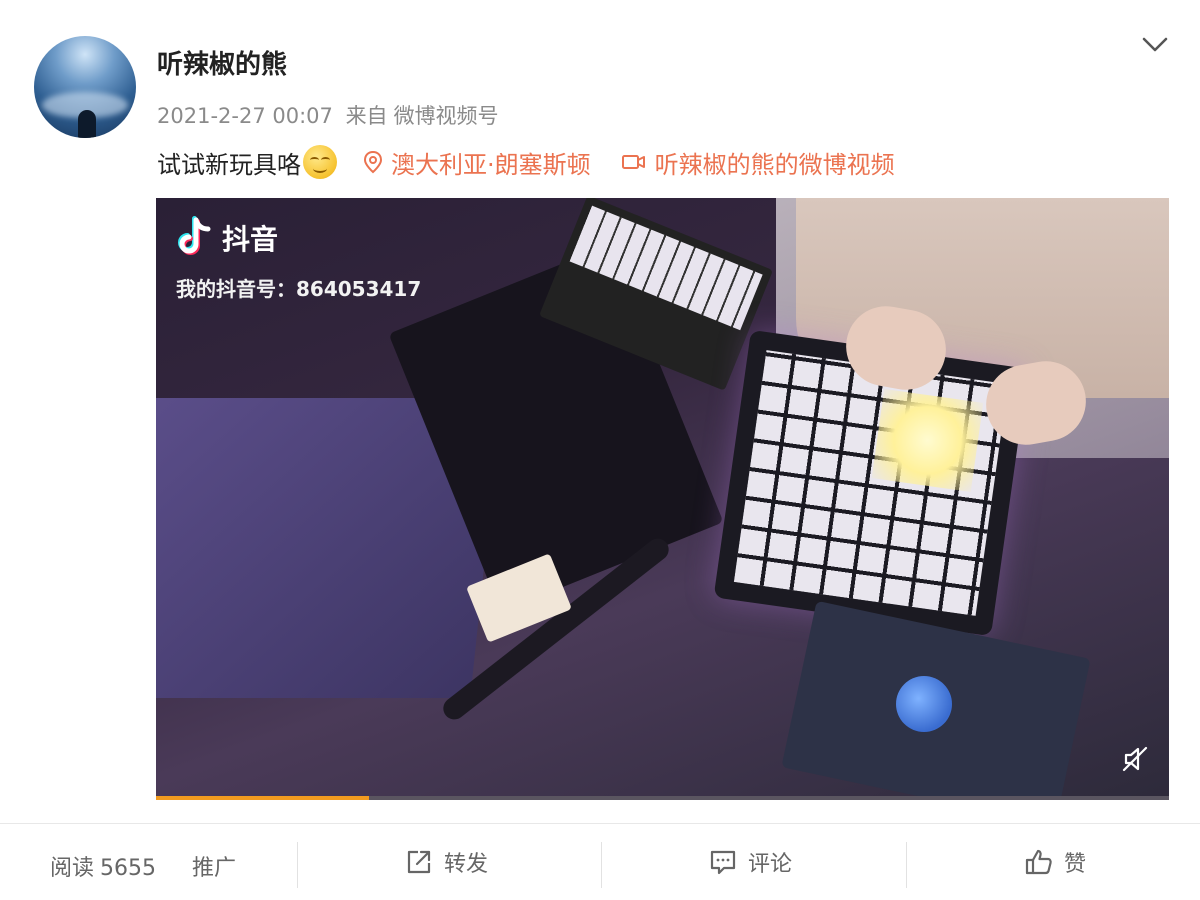  I want to click on post-text: 试试新玩具咯, so click(229, 164).